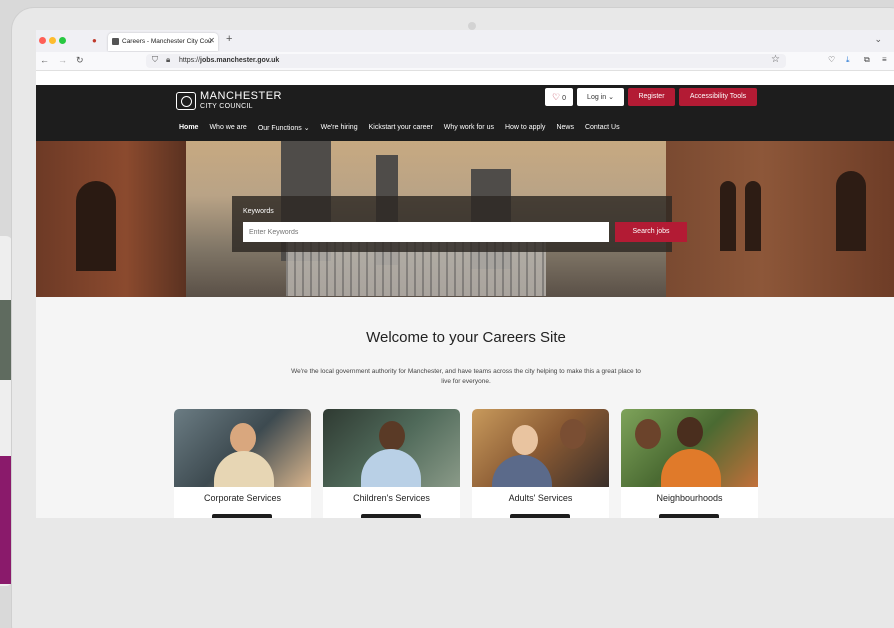 Image resolution: width=894 pixels, height=628 pixels. I want to click on card-corporate-services: Corporate Services, so click(242, 463).